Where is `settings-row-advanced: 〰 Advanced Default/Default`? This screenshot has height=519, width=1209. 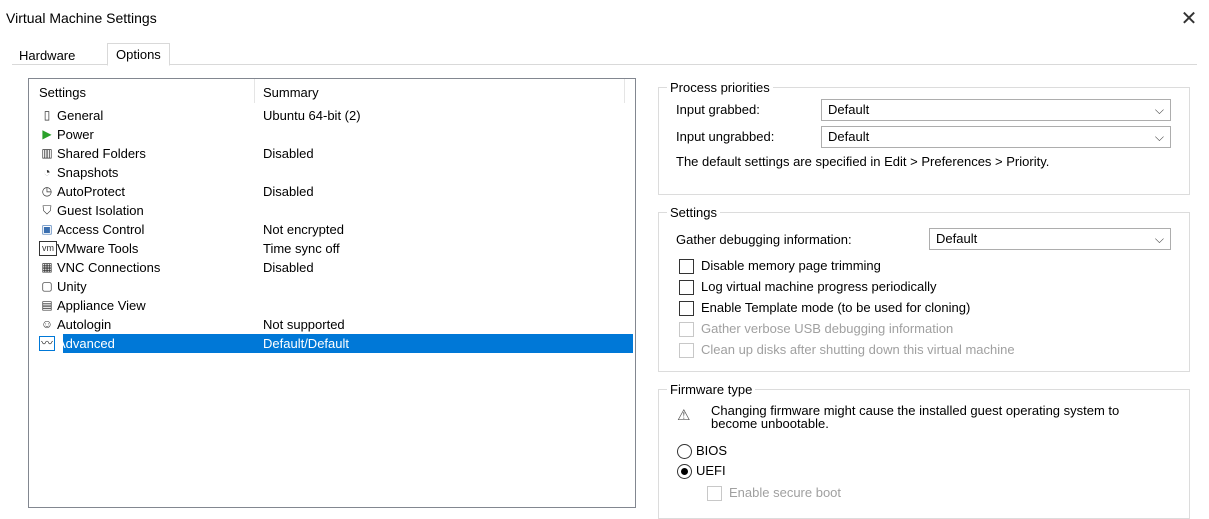
settings-row-advanced: 〰 Advanced Default/Default is located at coordinates (332, 343).